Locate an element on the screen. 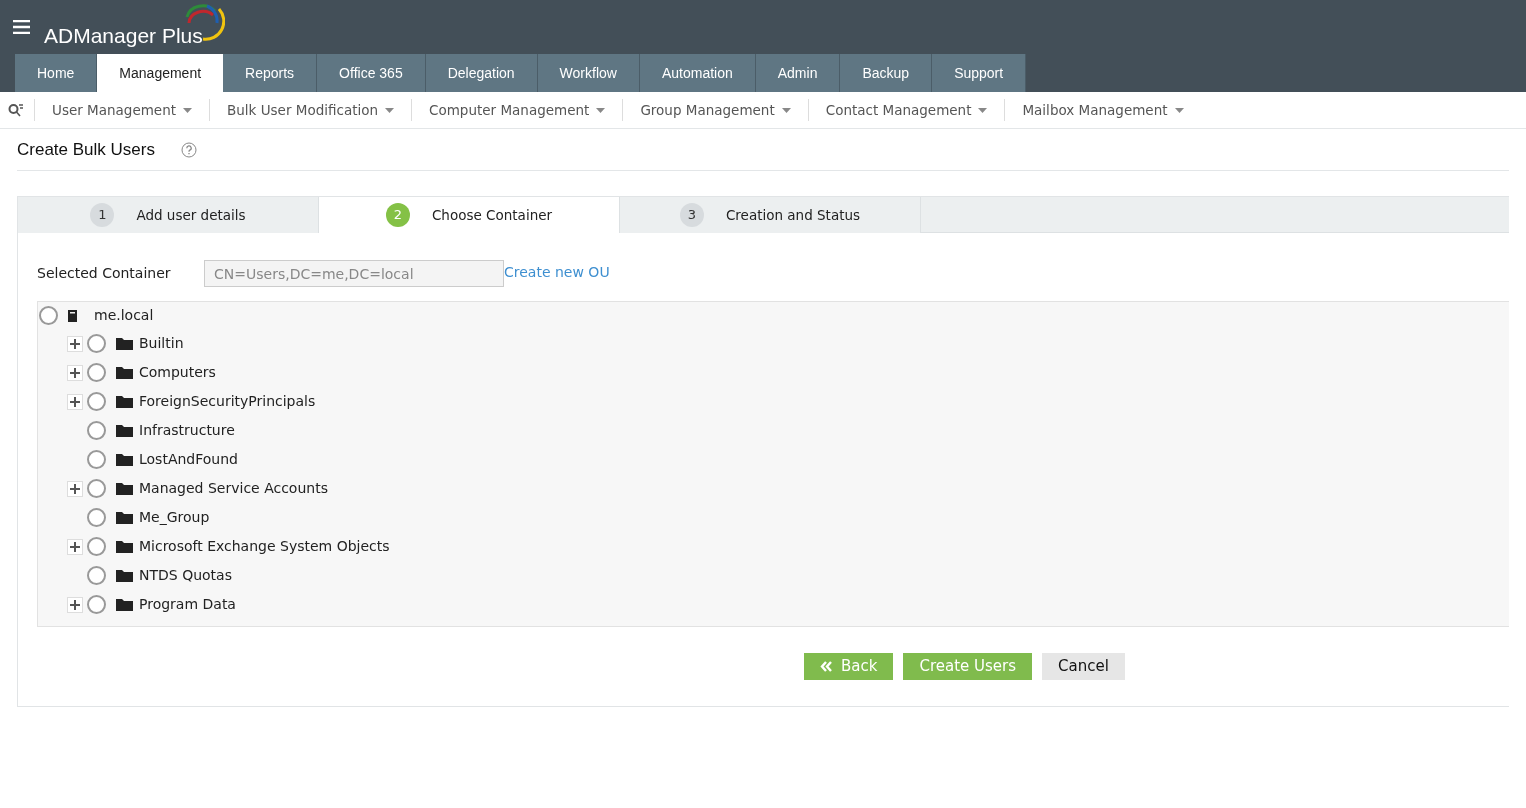 The image size is (1526, 808). submenu-item: Group Management is located at coordinates (715, 110).